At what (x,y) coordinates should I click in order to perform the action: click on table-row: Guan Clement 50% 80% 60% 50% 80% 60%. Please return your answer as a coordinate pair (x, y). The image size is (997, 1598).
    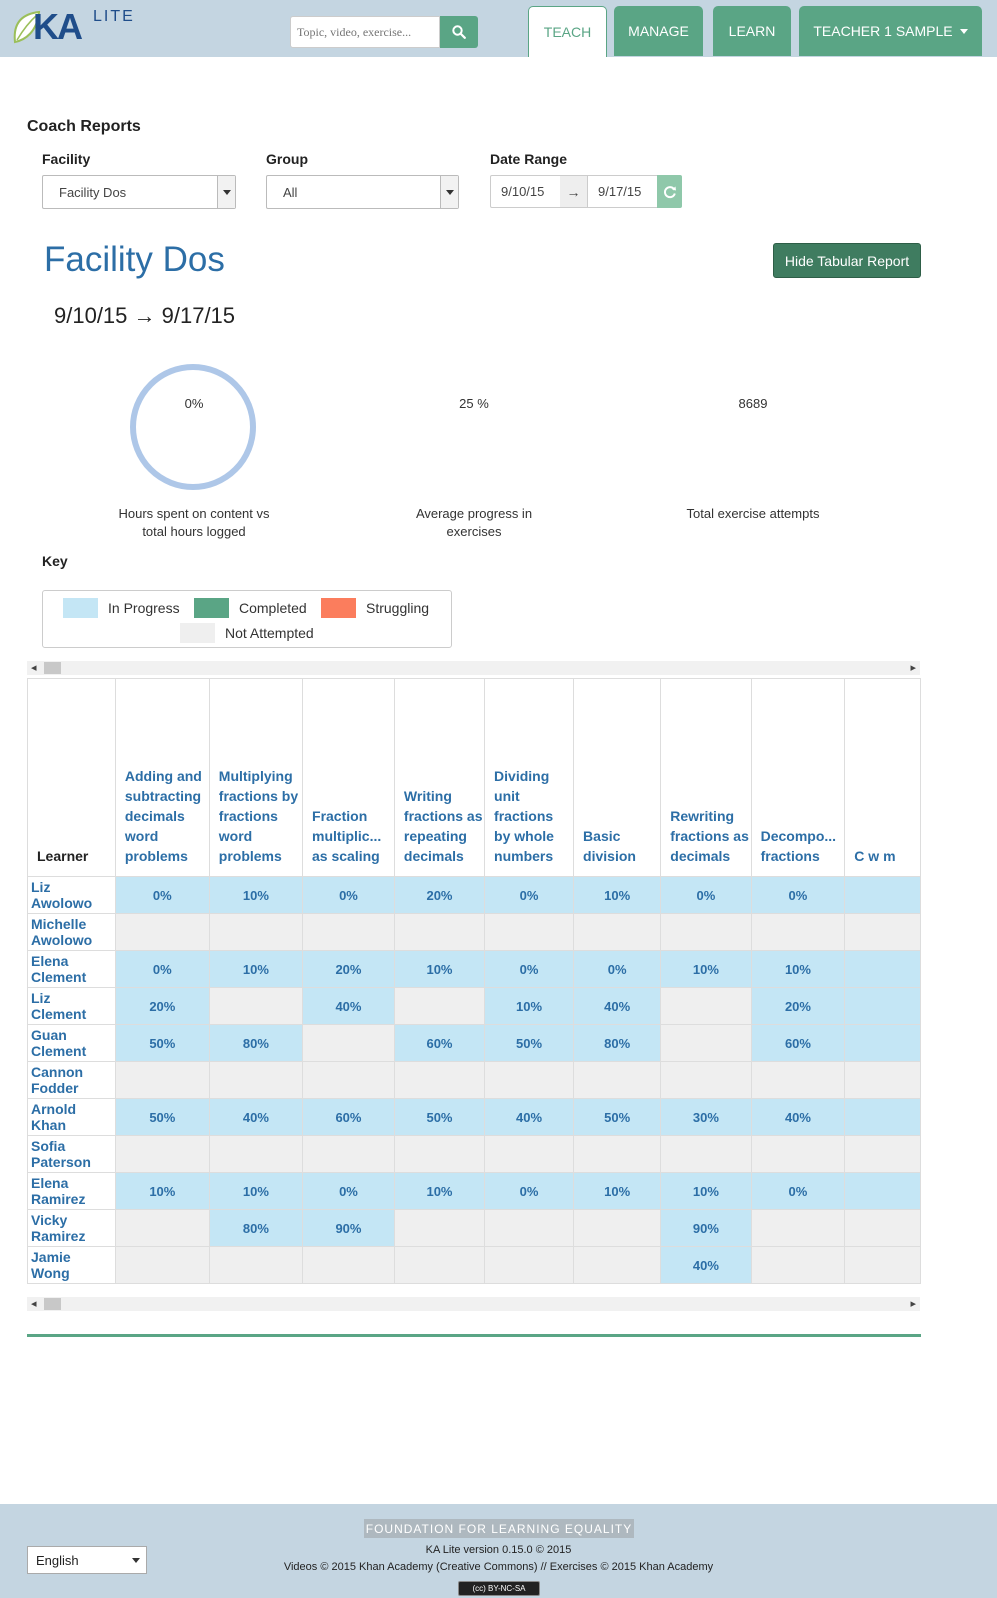
    Looking at the image, I should click on (474, 1043).